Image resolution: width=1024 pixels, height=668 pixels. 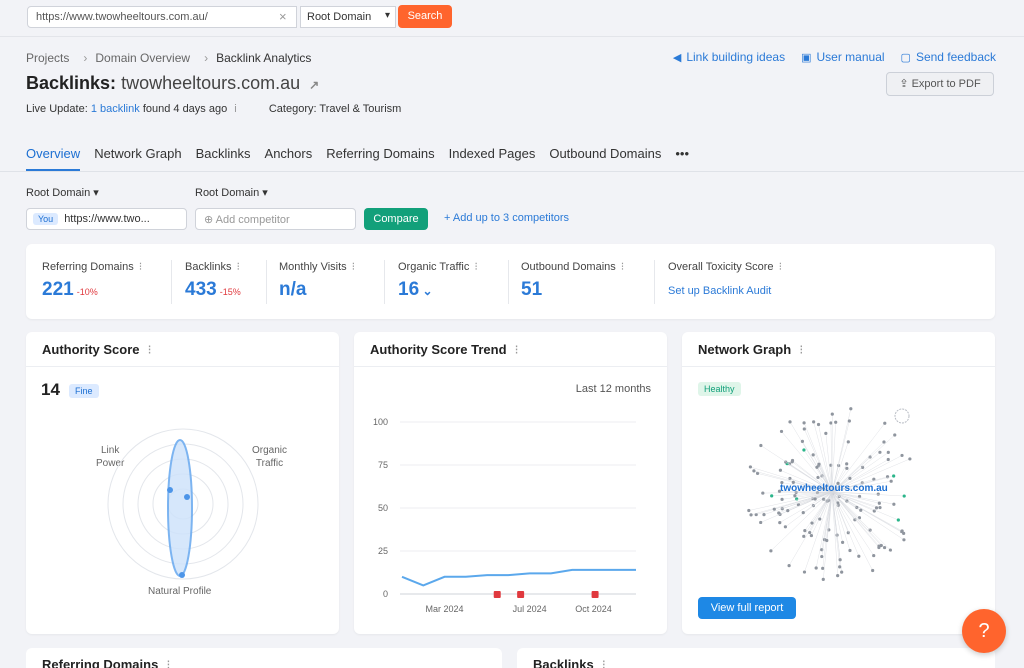 What do you see at coordinates (940, 84) in the screenshot?
I see `export-pdf-button: ⇪ Export to PDF` at bounding box center [940, 84].